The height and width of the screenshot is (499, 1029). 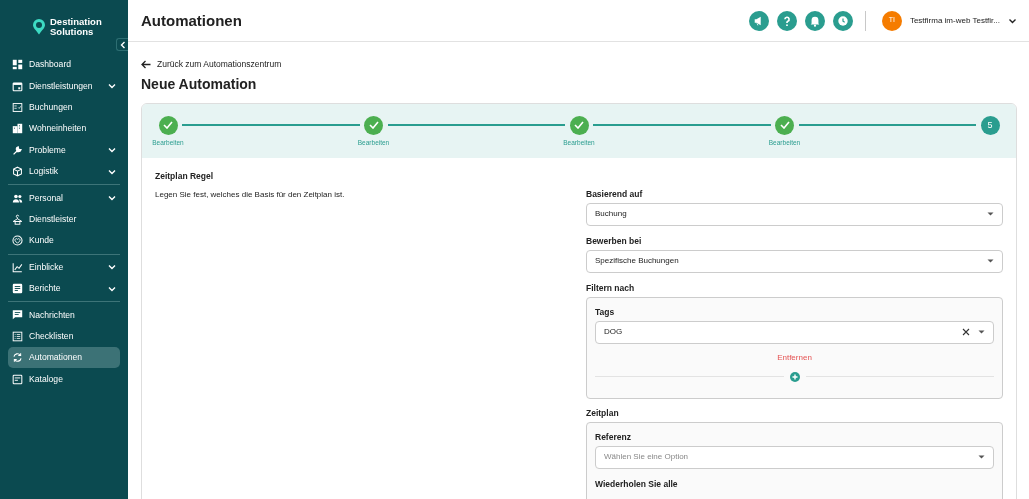 What do you see at coordinates (64, 267) in the screenshot?
I see `sidebar-item: Einblicke` at bounding box center [64, 267].